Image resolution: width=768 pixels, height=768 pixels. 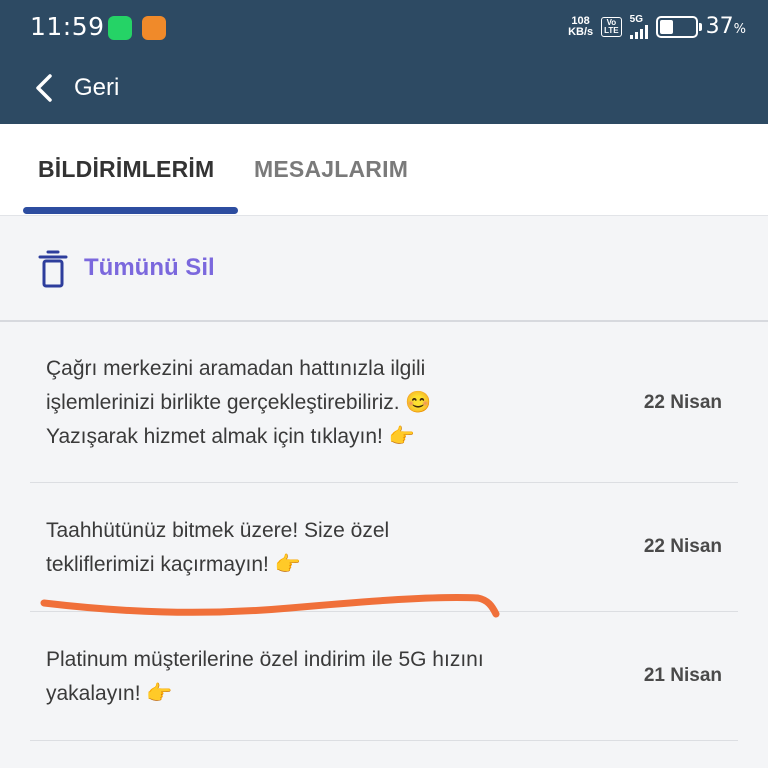 What do you see at coordinates (154, 28) in the screenshot?
I see `hepsiburada-icon` at bounding box center [154, 28].